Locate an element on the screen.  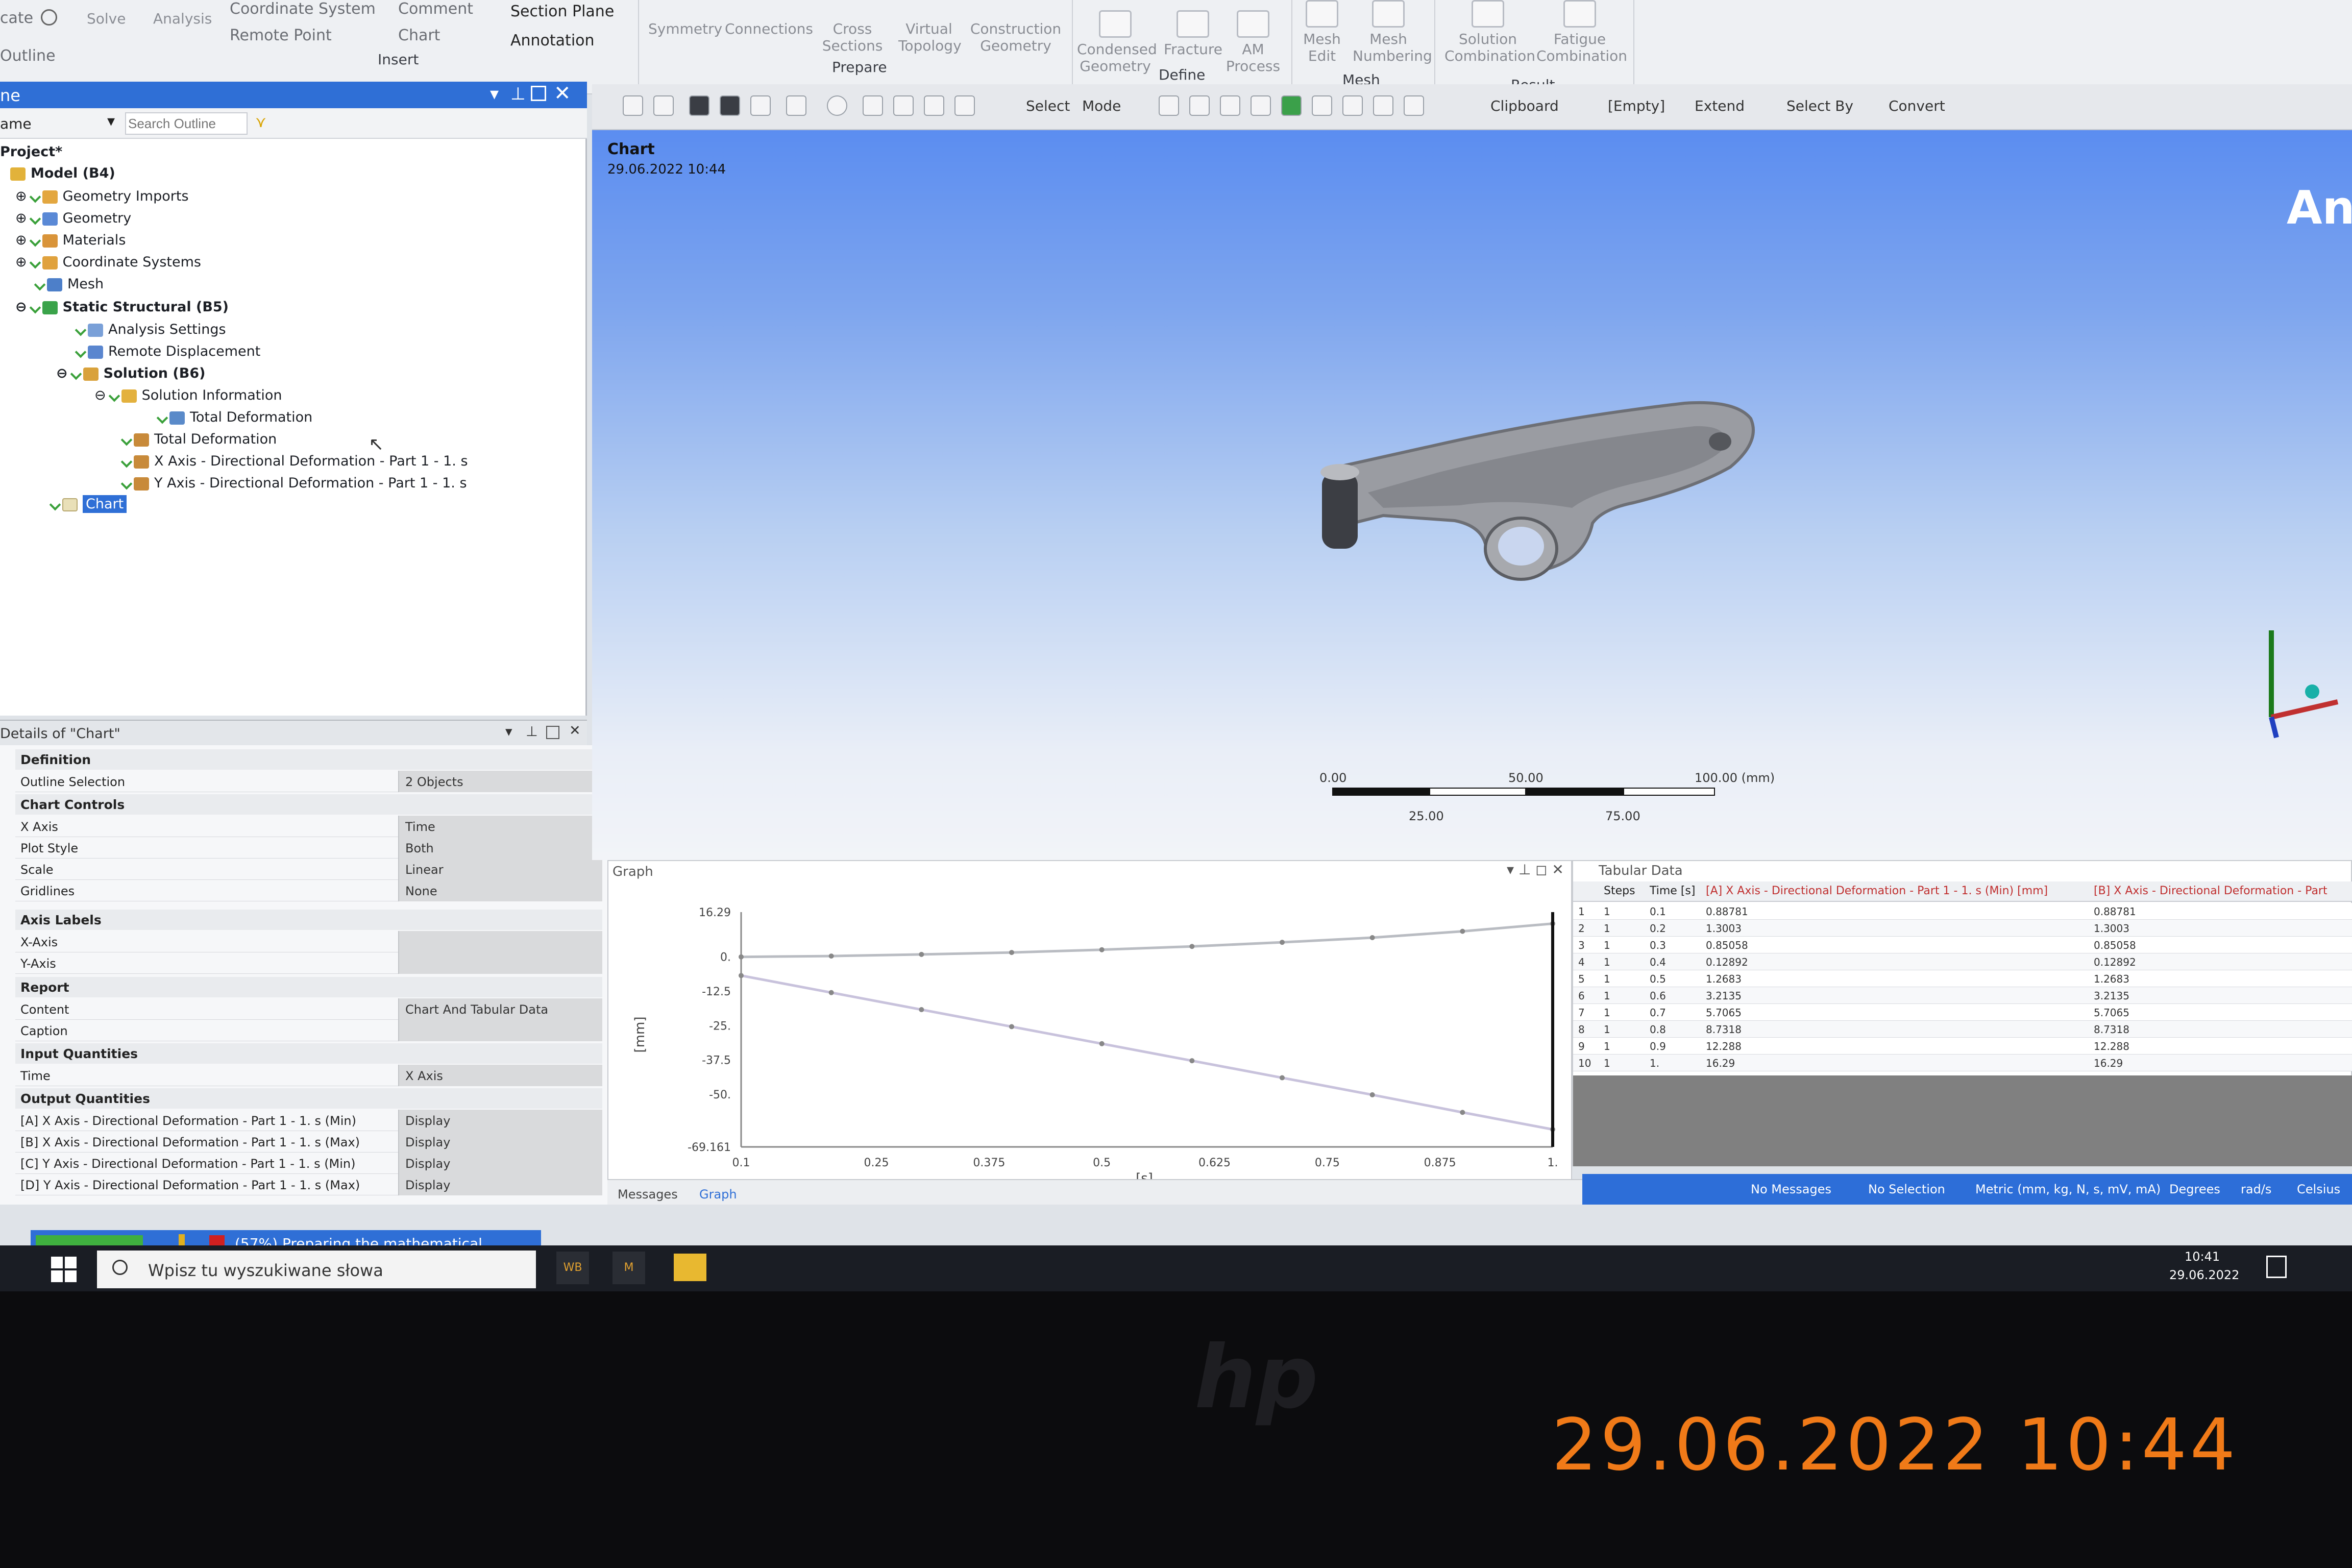
connections-button: Connections is located at coordinates (769, 28).